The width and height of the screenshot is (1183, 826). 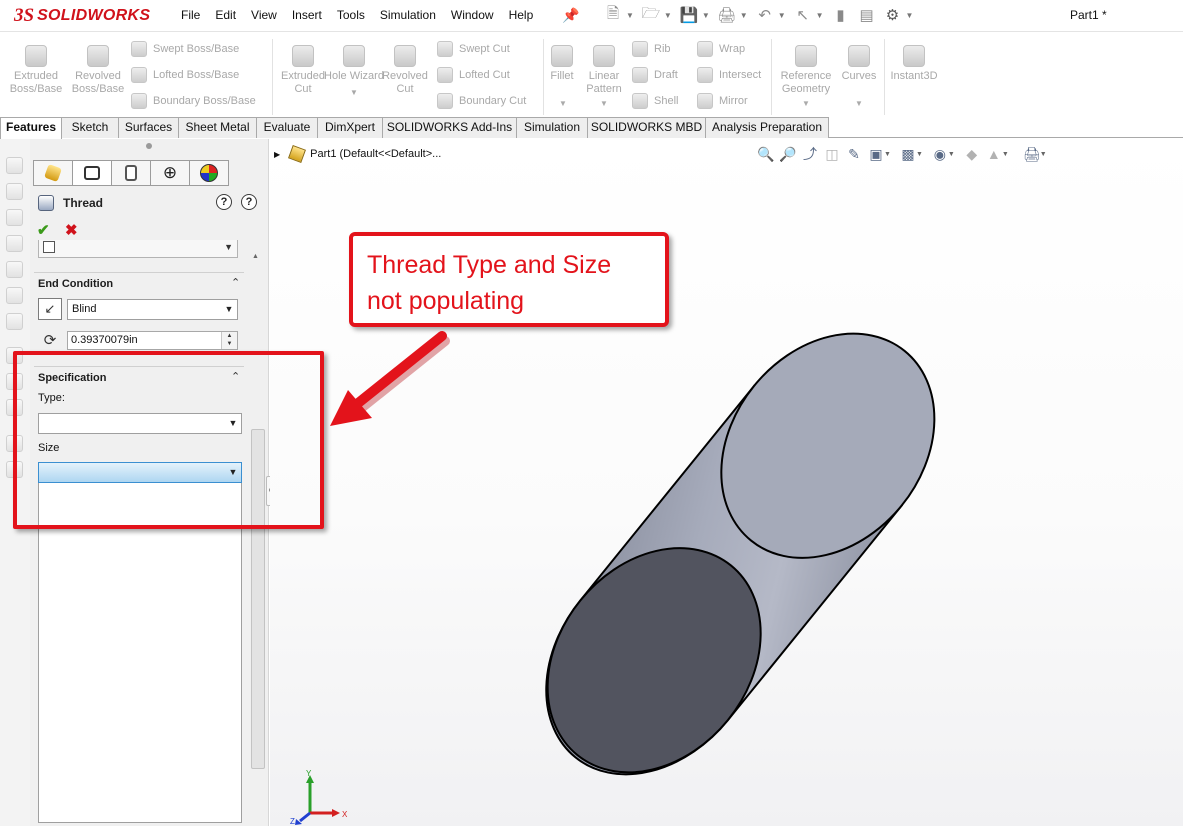 I want to click on revolved-cut-button: Revolved Cut, so click(x=405, y=70).